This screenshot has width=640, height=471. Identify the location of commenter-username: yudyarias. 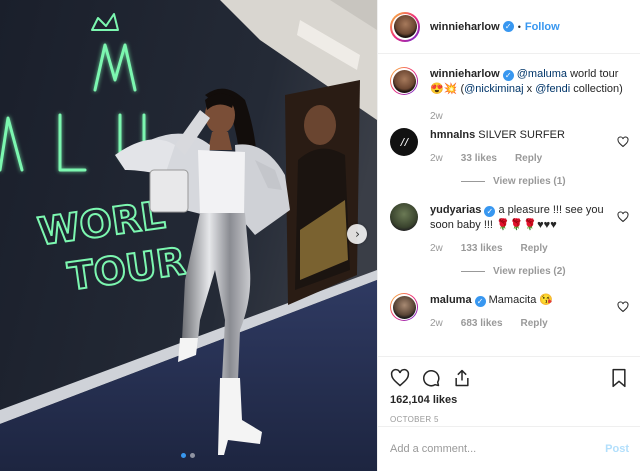
(455, 210).